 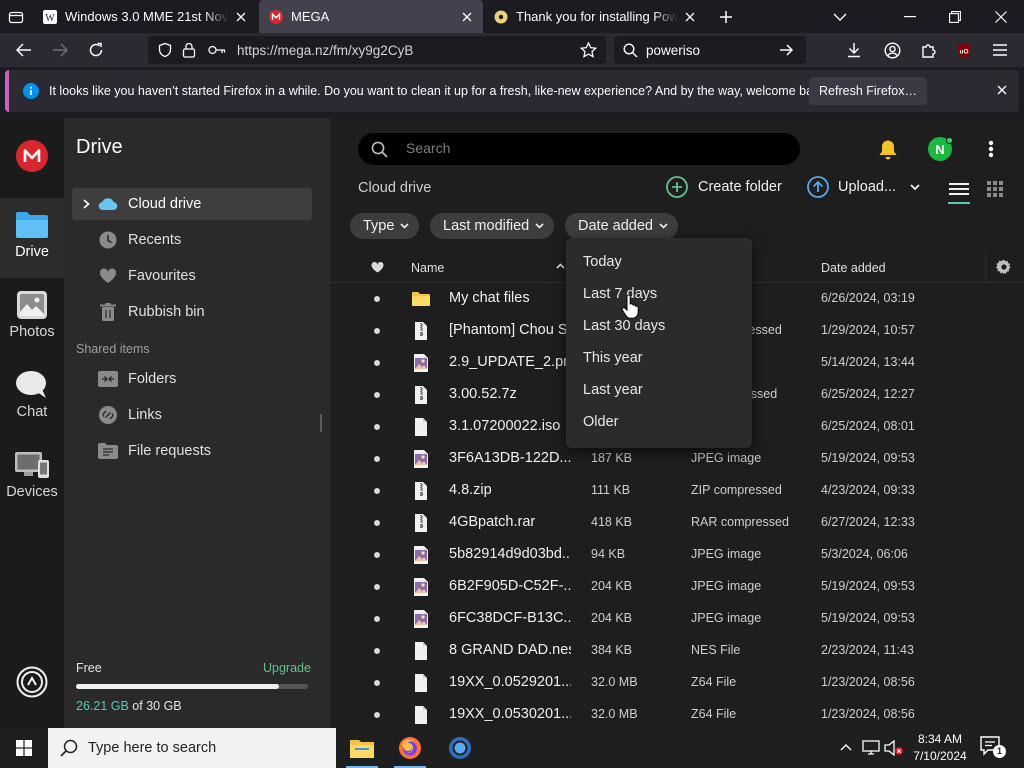 I want to click on list-view-button, so click(x=959, y=192).